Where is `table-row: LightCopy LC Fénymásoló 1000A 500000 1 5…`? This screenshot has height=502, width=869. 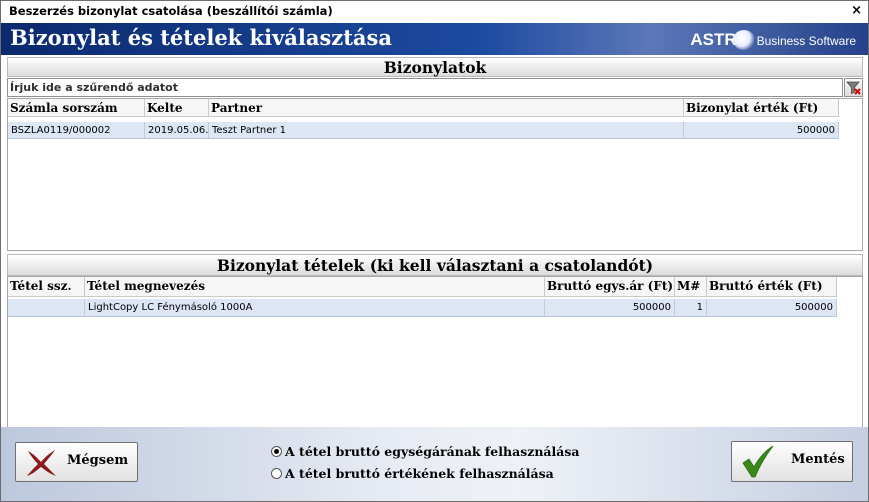 table-row: LightCopy LC Fénymásoló 1000A 500000 1 5… is located at coordinates (422, 308).